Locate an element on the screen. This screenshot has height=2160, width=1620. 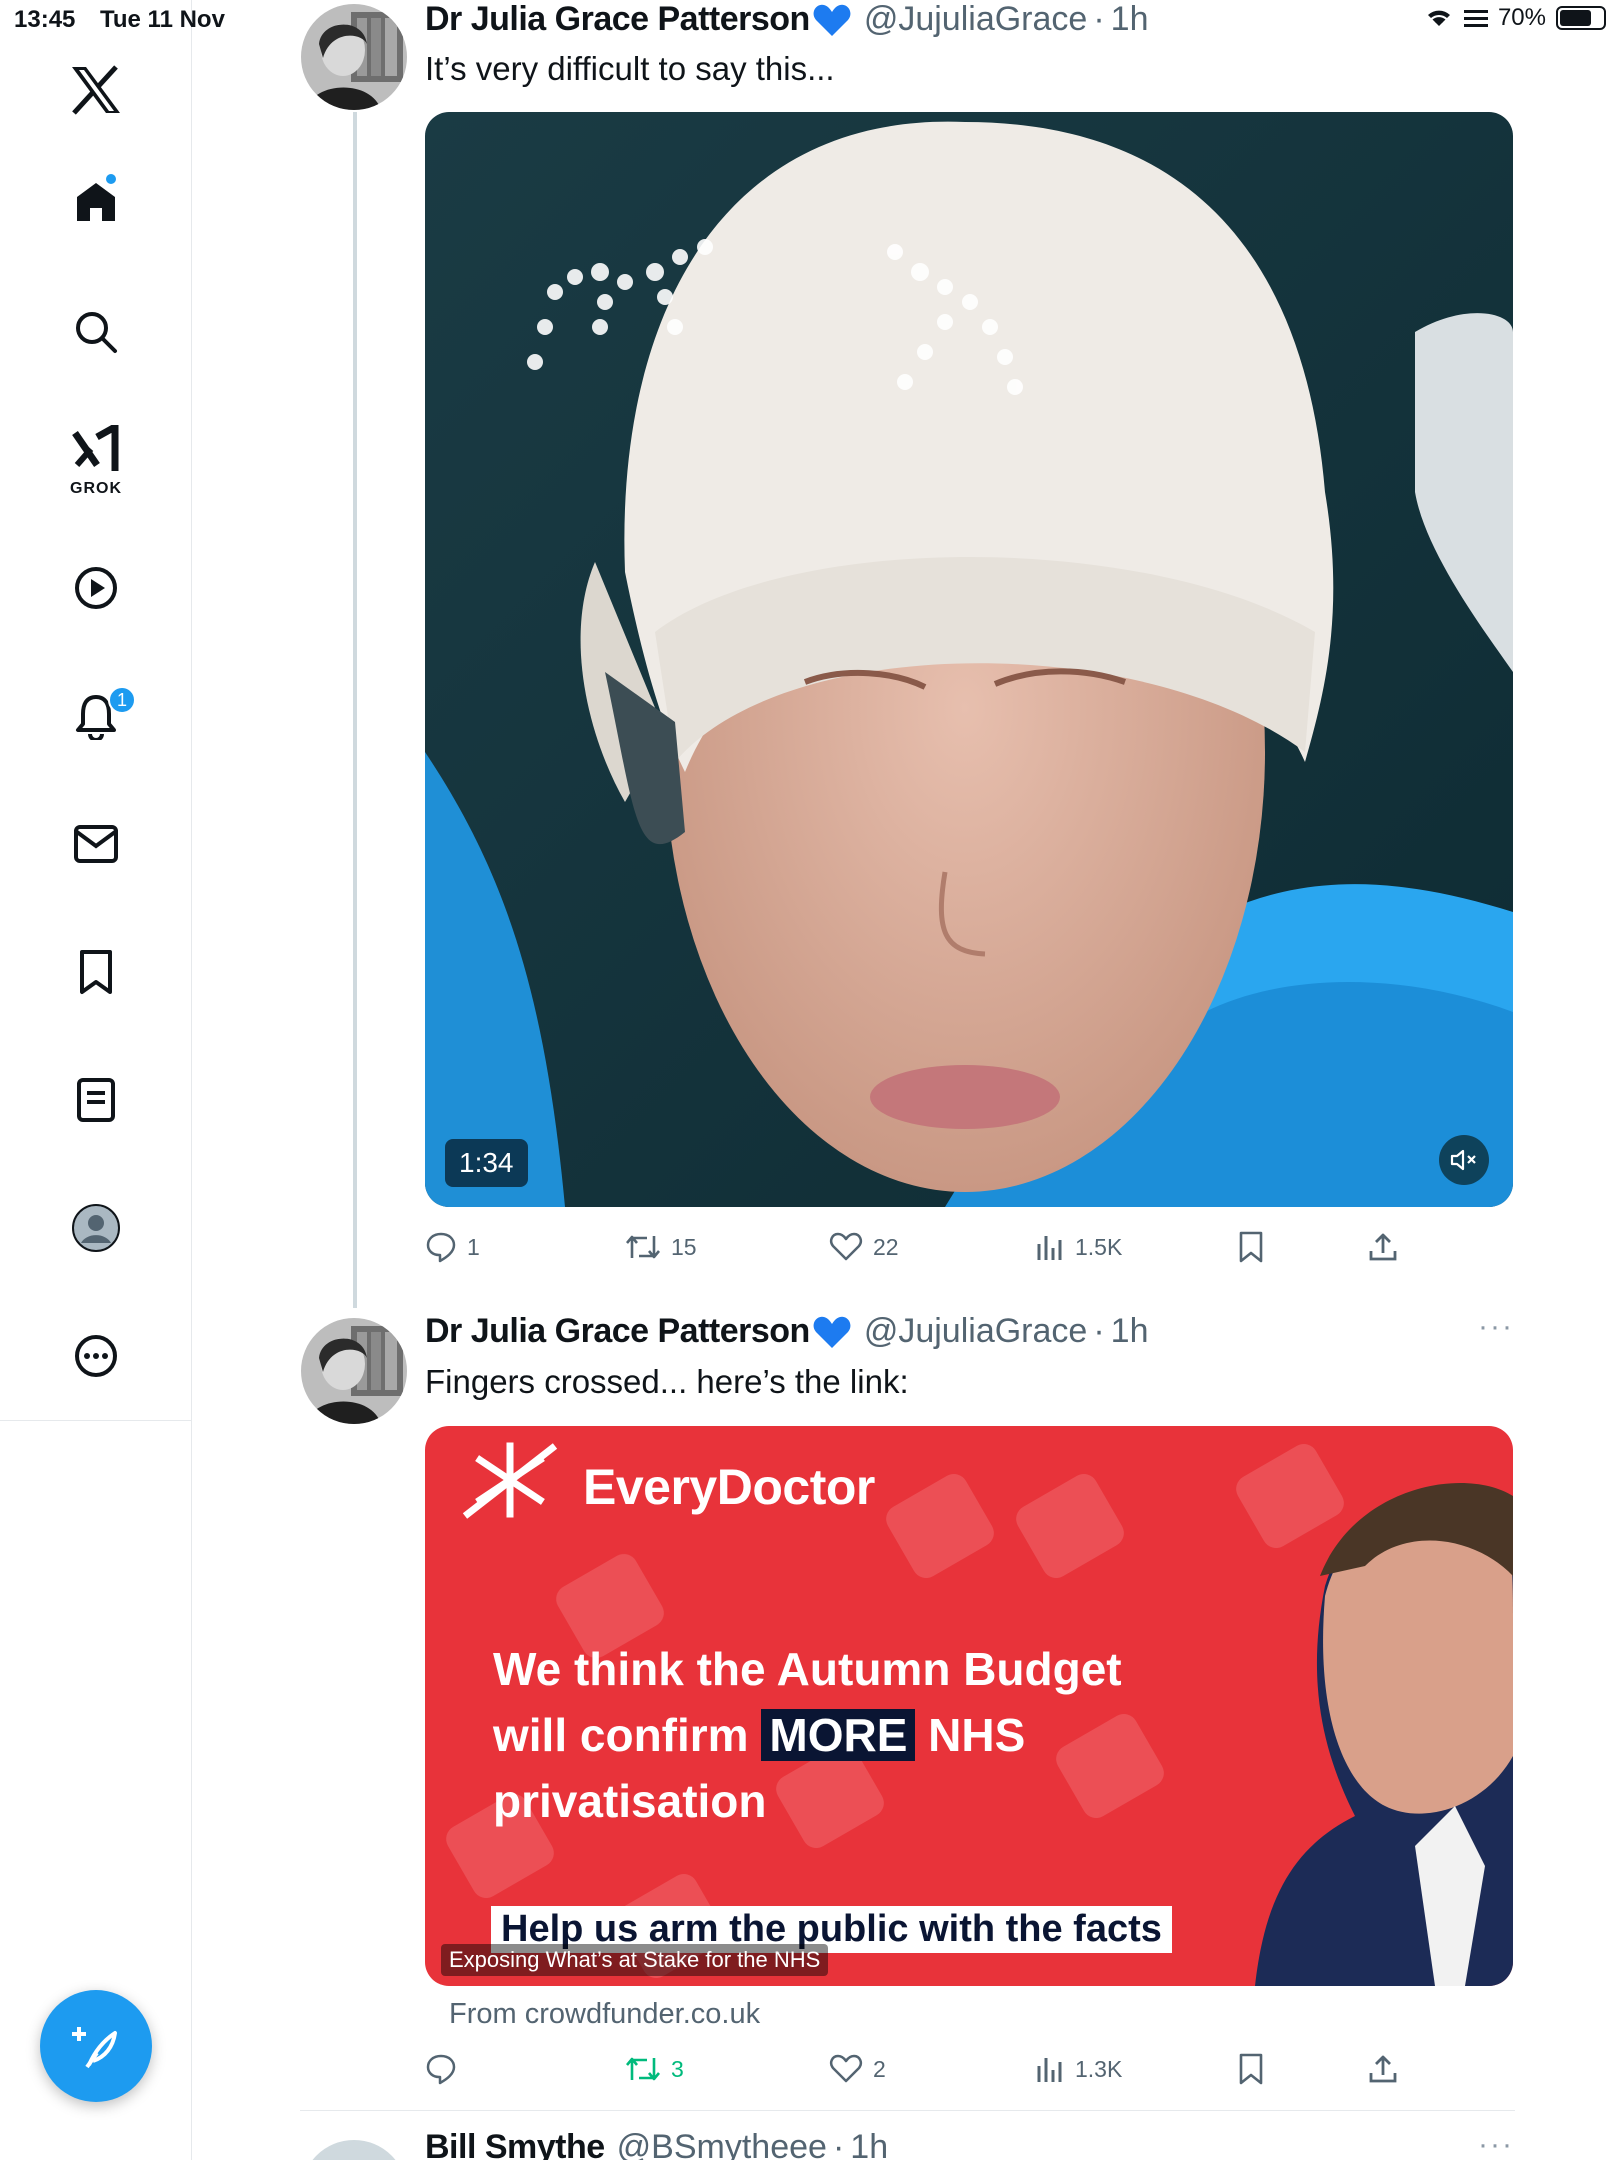
mute-button is located at coordinates (1464, 1160).